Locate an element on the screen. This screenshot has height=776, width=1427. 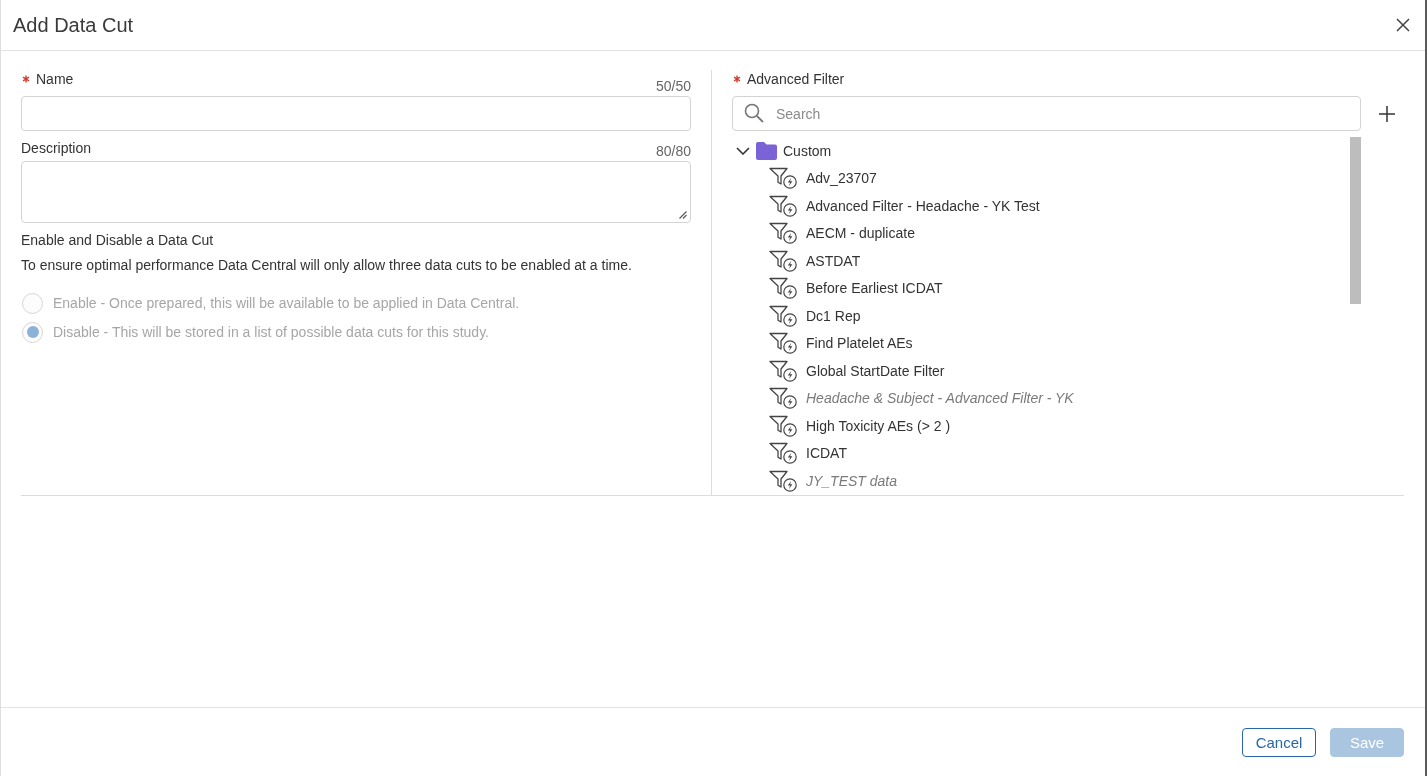
scrollbar-thumb is located at coordinates (1355, 220).